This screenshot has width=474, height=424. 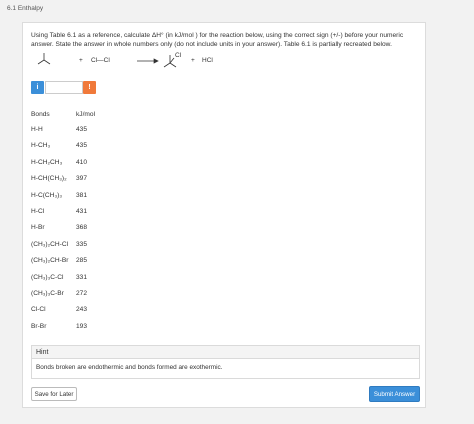 What do you see at coordinates (68, 183) in the screenshot?
I see `table-row: H-CH(CH₃)₂ 397` at bounding box center [68, 183].